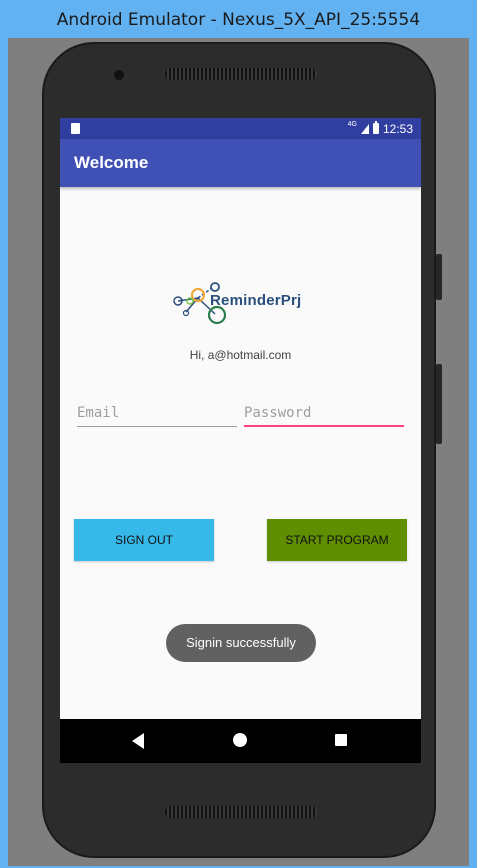 The image size is (477, 868). What do you see at coordinates (111, 162) in the screenshot?
I see `app-bar-title: Welcome` at bounding box center [111, 162].